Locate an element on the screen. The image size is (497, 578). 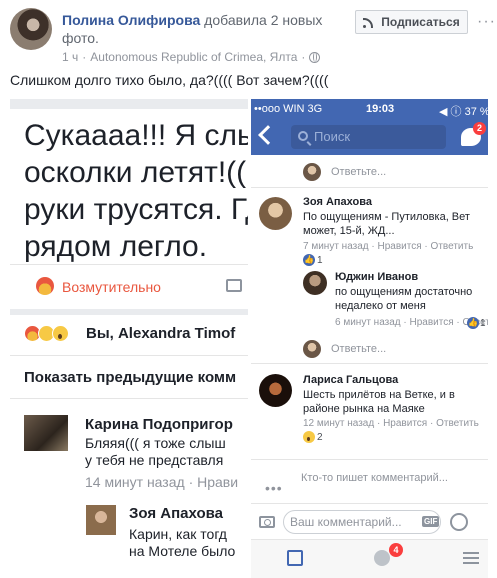
comment-meta: 12 минут назад · Нравится · Ответить is located at coordinates (391, 423).